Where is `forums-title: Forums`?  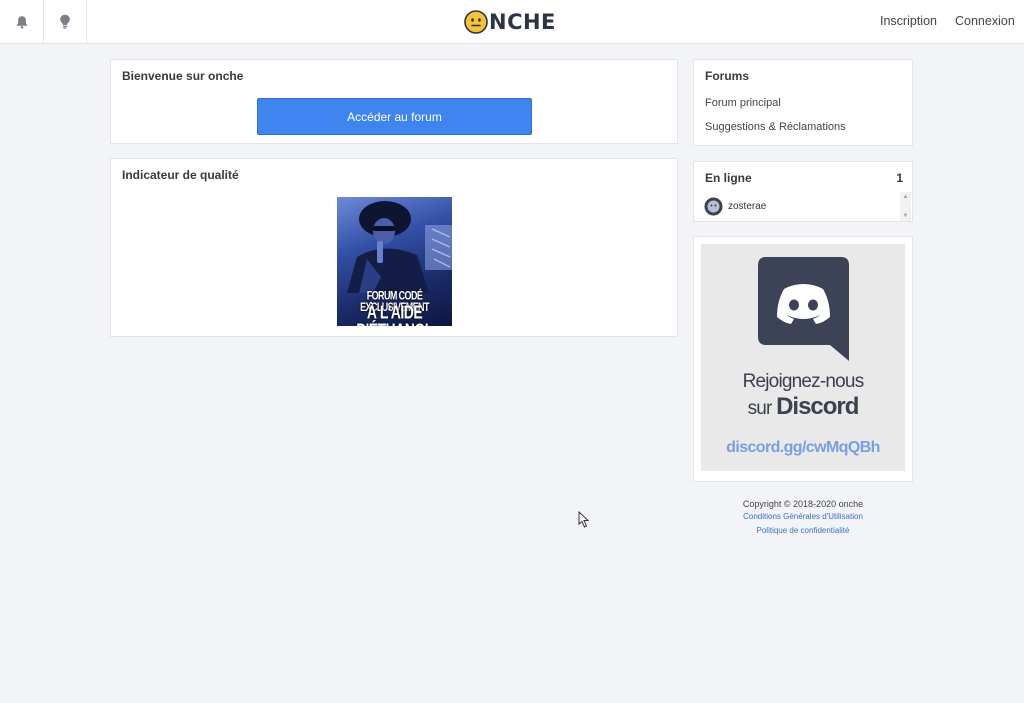
forums-title: Forums is located at coordinates (727, 76).